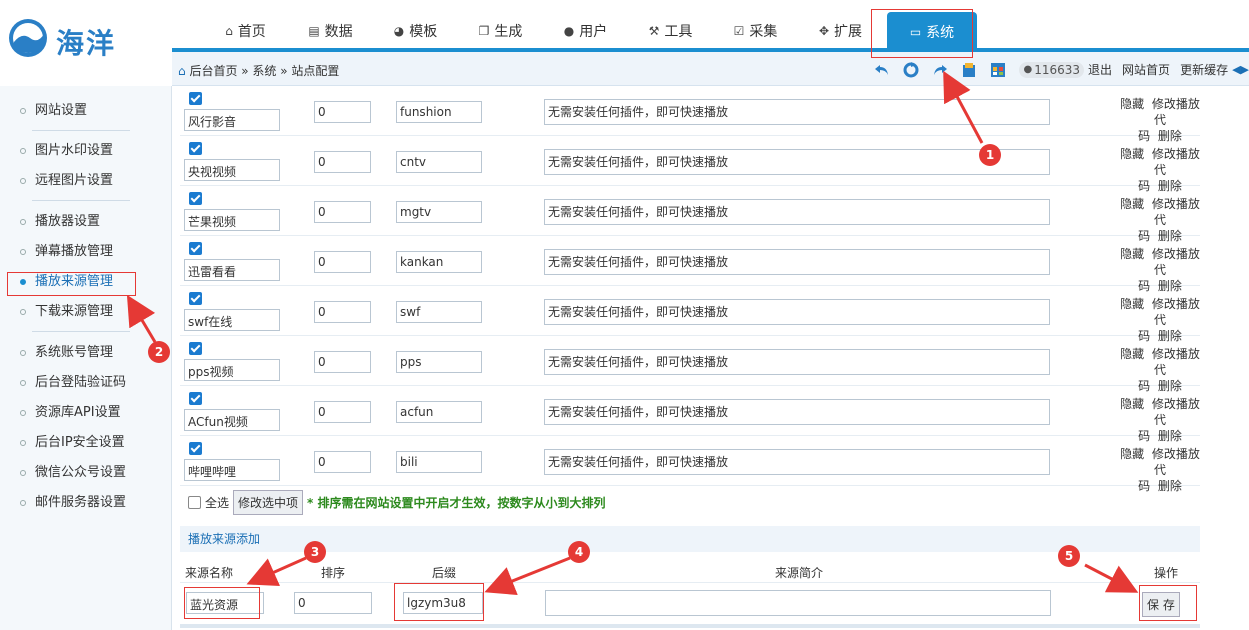 The image size is (1249, 630). What do you see at coordinates (315, 552) in the screenshot?
I see `annotation-badge-3: 3` at bounding box center [315, 552].